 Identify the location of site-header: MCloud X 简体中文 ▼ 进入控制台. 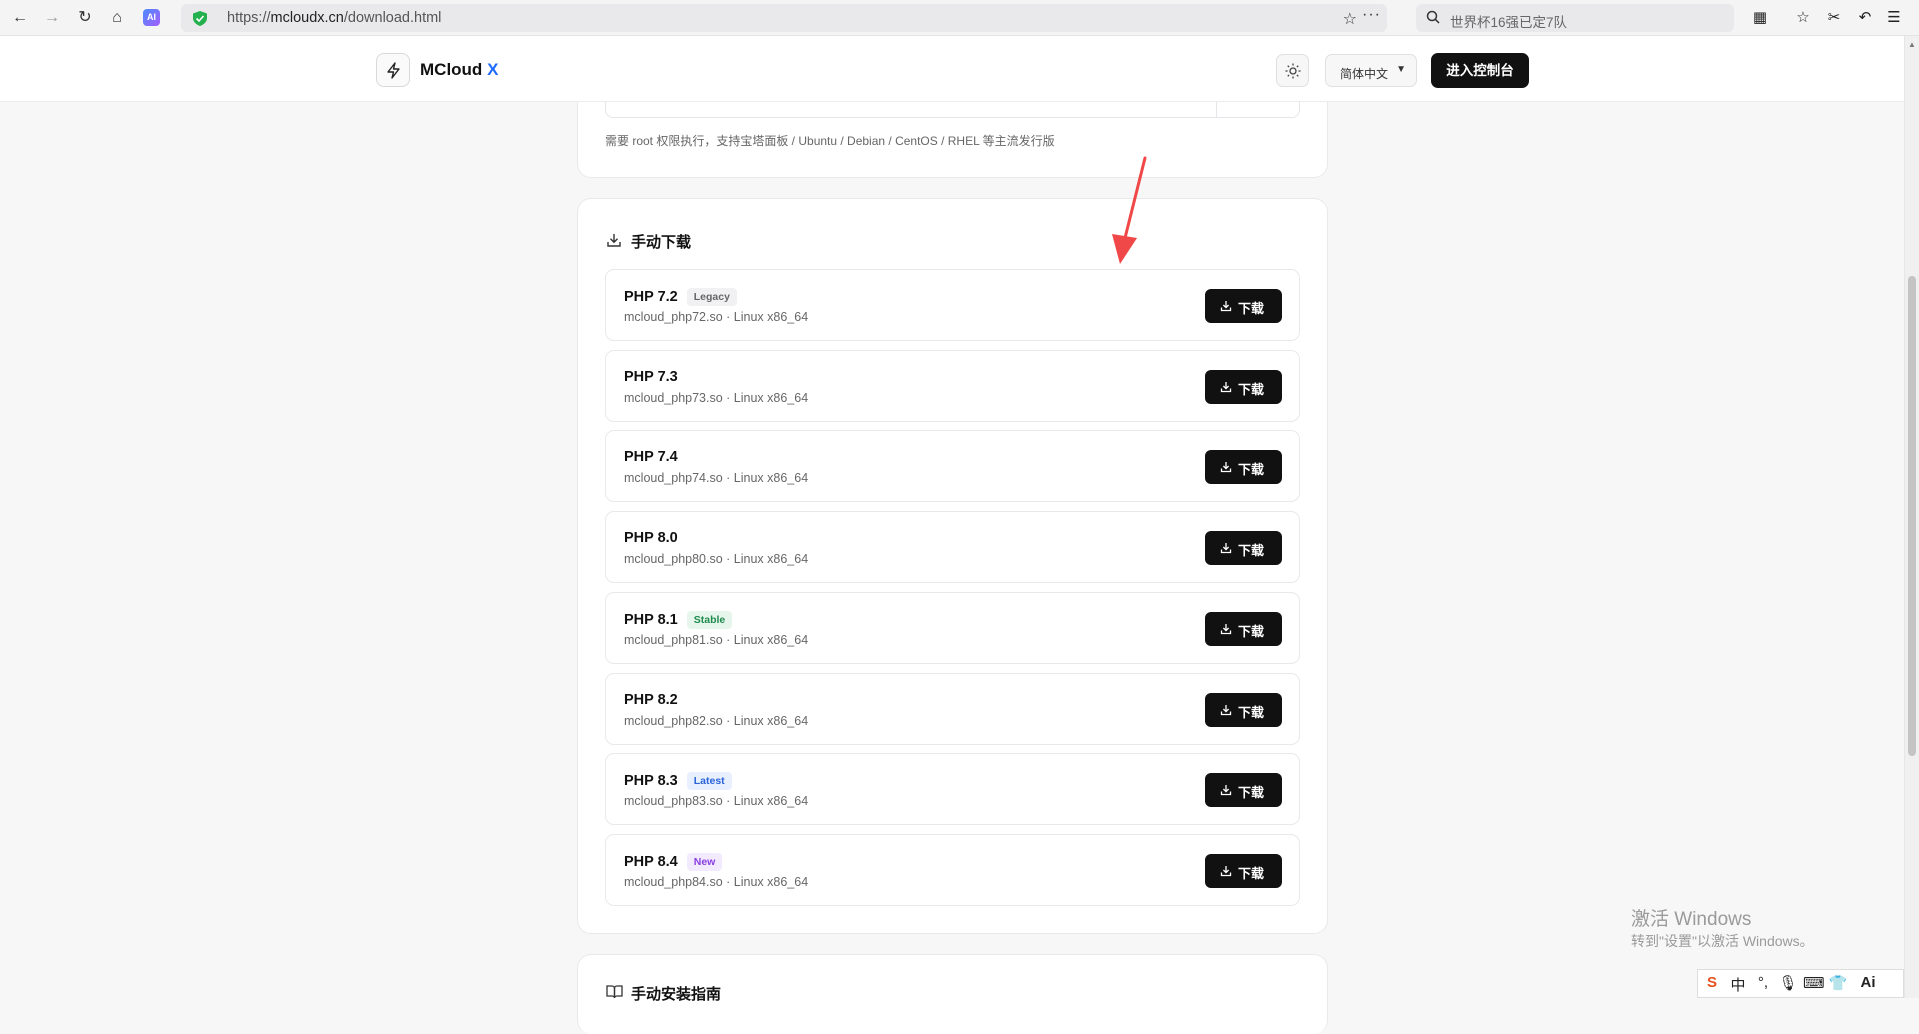
(952, 69).